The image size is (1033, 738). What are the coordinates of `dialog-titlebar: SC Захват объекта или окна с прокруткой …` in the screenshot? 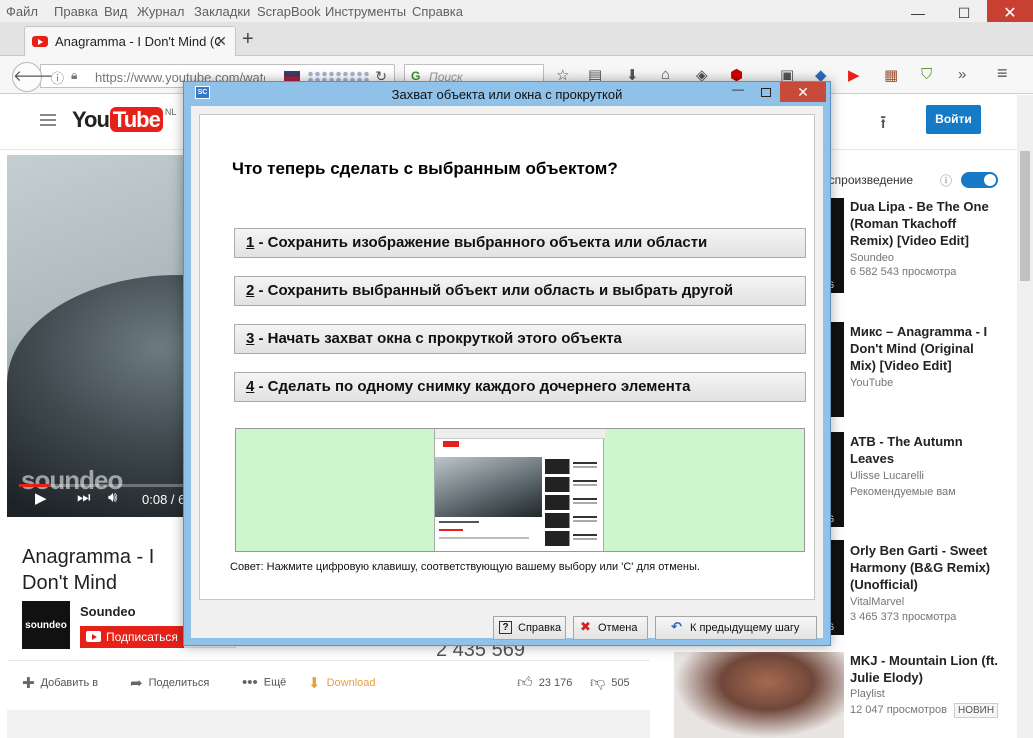 It's located at (507, 94).